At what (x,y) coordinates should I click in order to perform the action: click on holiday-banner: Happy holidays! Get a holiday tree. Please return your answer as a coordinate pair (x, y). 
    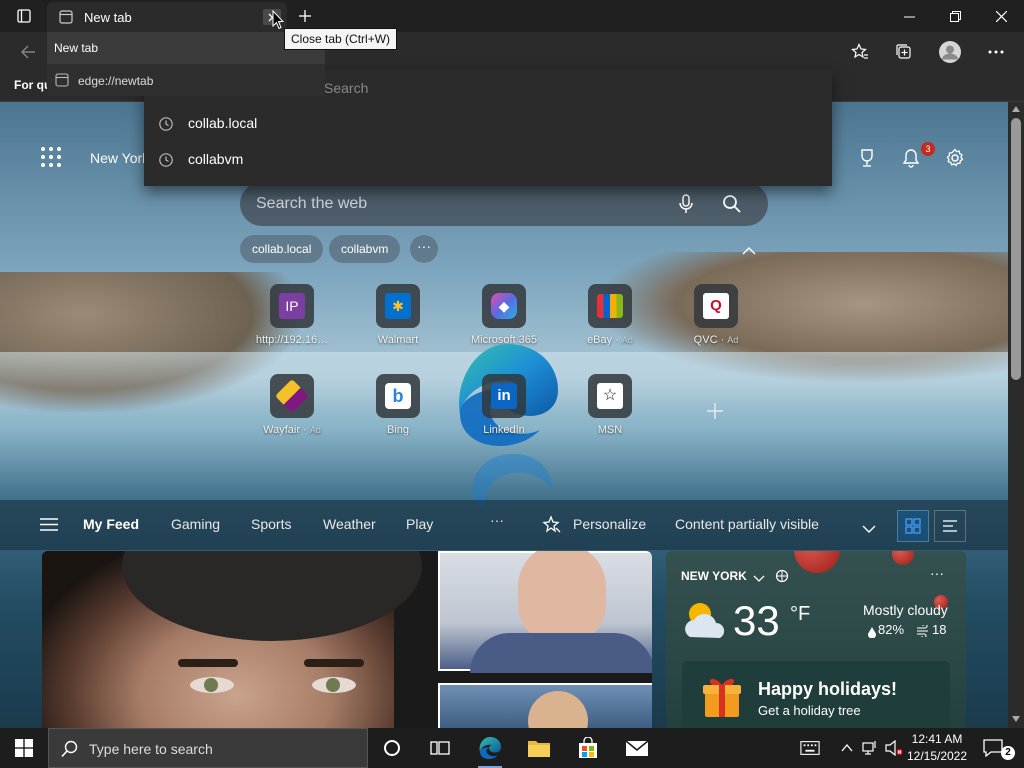
    Looking at the image, I should click on (816, 694).